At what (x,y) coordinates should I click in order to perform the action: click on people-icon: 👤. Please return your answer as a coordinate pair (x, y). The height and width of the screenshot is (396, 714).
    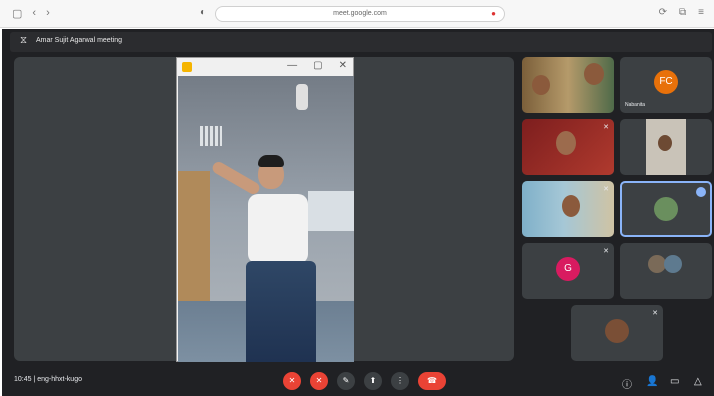
    Looking at the image, I should click on (652, 381).